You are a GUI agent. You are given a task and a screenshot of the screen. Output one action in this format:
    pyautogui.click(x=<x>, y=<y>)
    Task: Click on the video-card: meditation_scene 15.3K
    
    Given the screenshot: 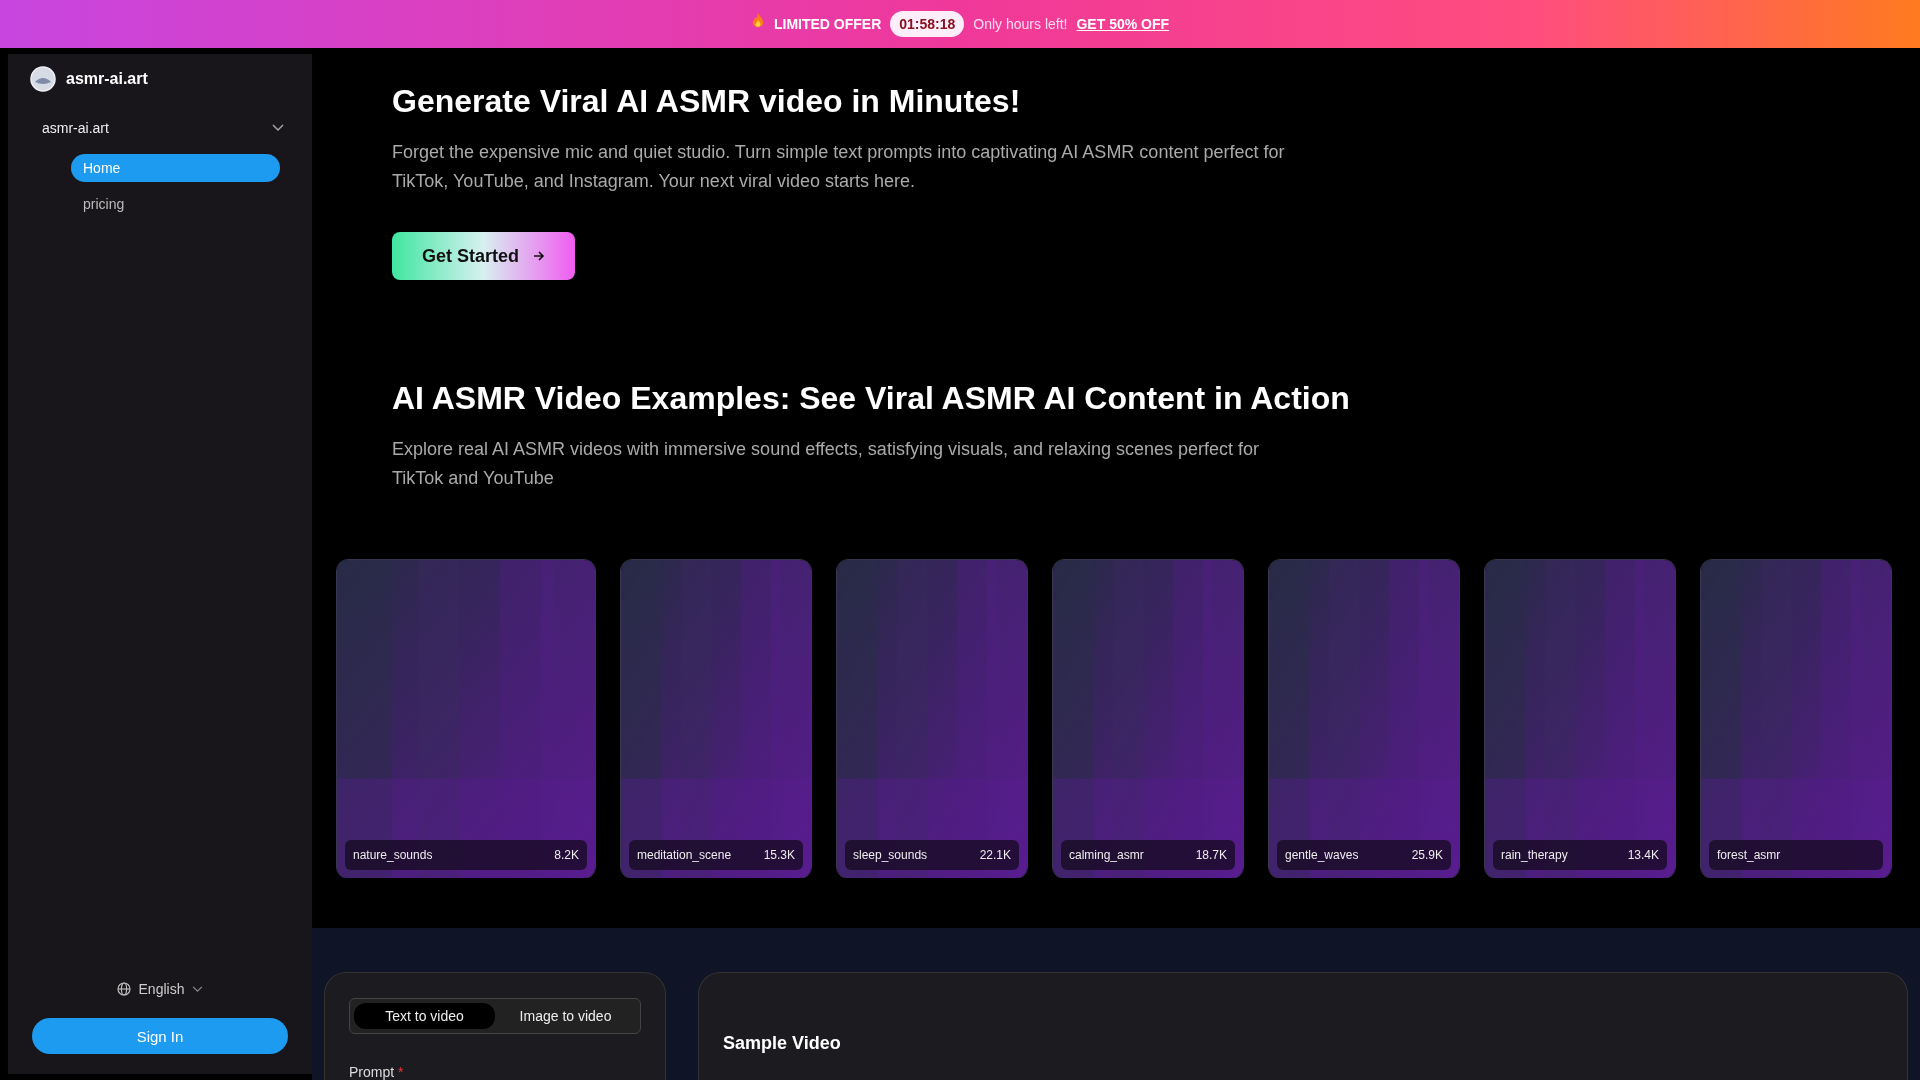 What is the action you would take?
    pyautogui.click(x=716, y=718)
    